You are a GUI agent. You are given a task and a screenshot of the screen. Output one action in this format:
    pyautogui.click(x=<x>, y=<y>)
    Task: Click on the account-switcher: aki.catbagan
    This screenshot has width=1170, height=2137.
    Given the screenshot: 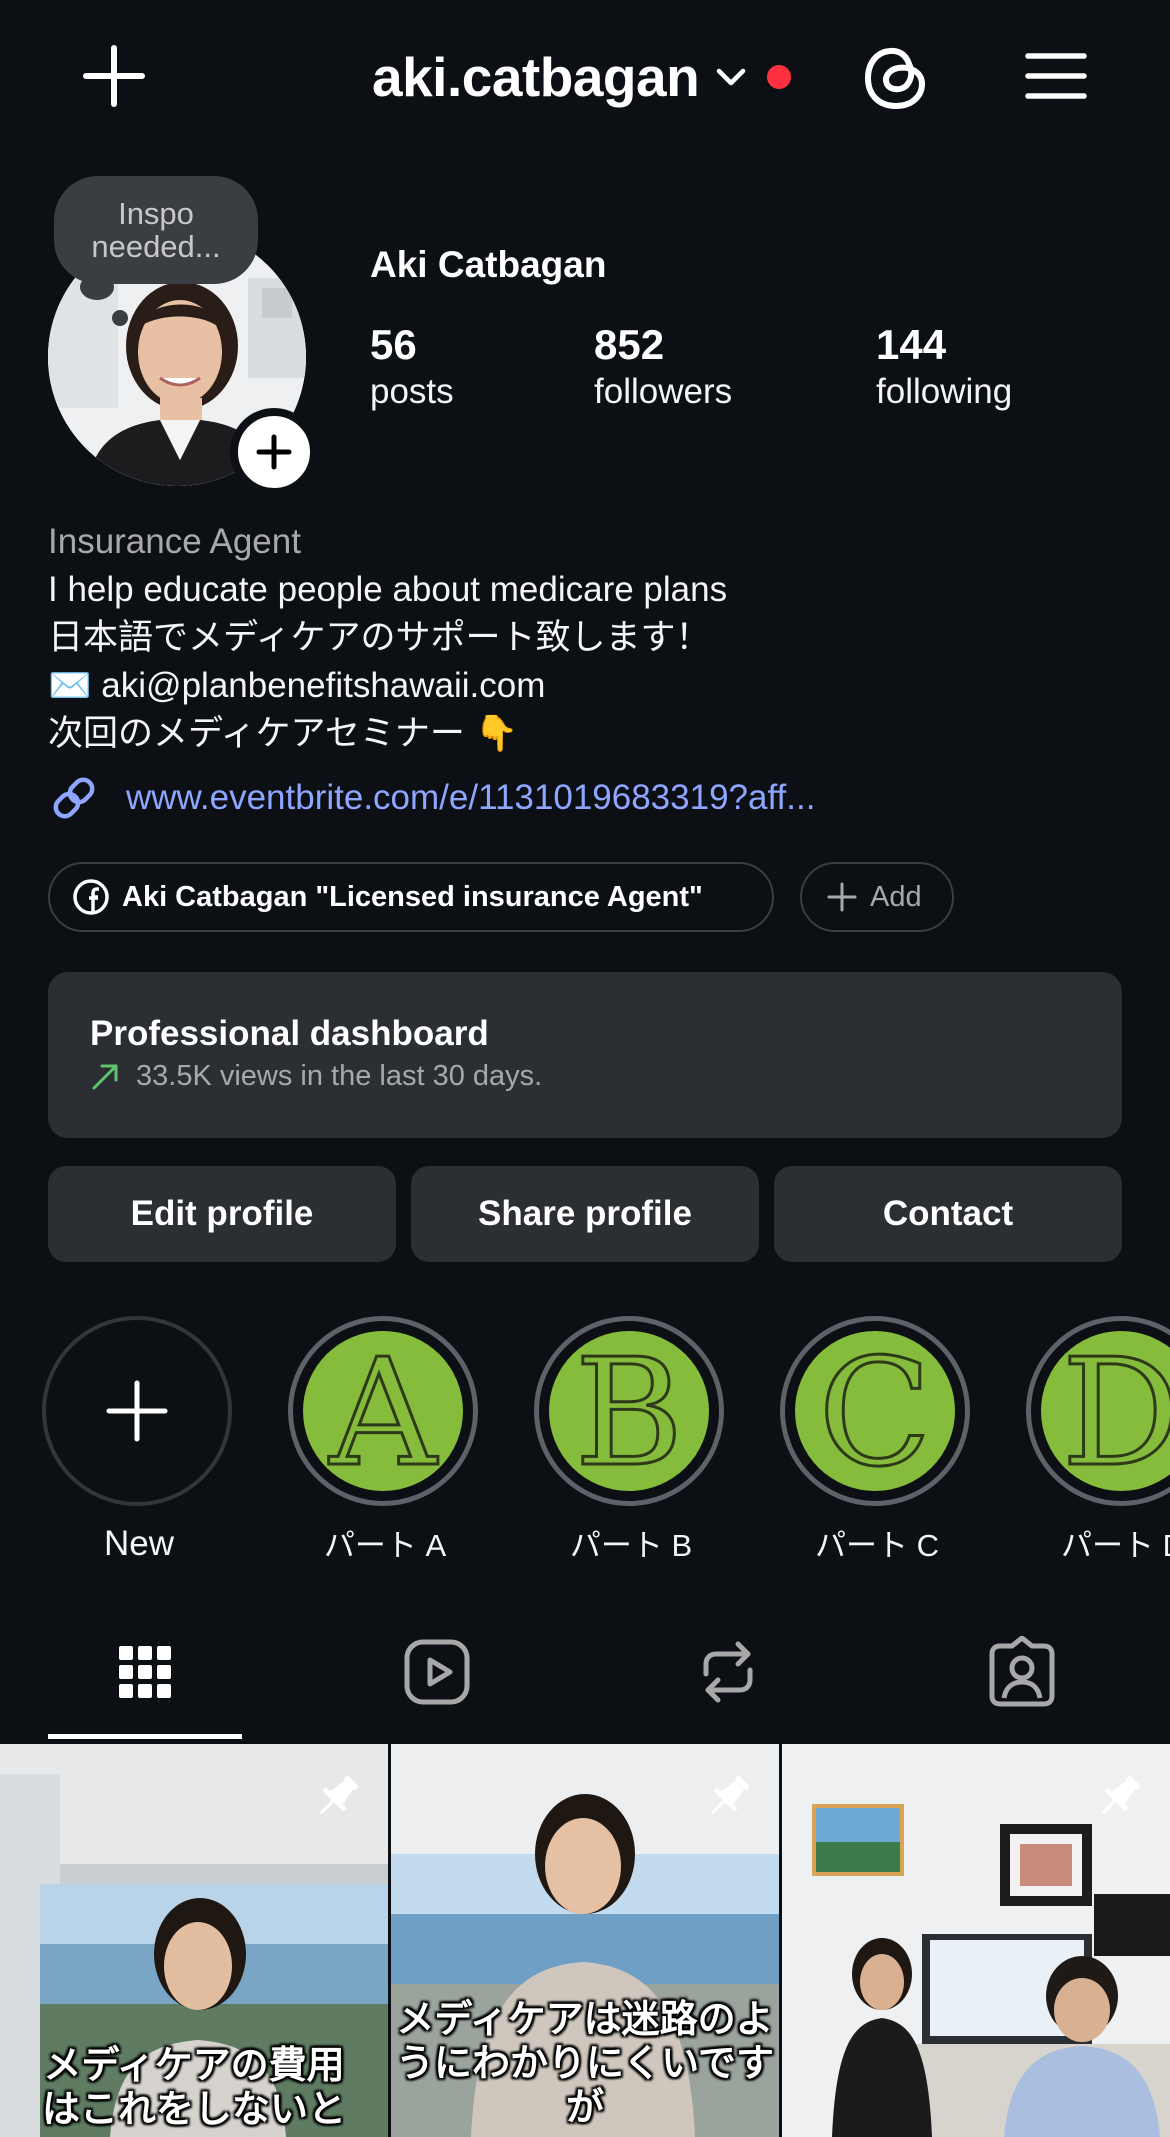 What is the action you would take?
    pyautogui.click(x=582, y=77)
    